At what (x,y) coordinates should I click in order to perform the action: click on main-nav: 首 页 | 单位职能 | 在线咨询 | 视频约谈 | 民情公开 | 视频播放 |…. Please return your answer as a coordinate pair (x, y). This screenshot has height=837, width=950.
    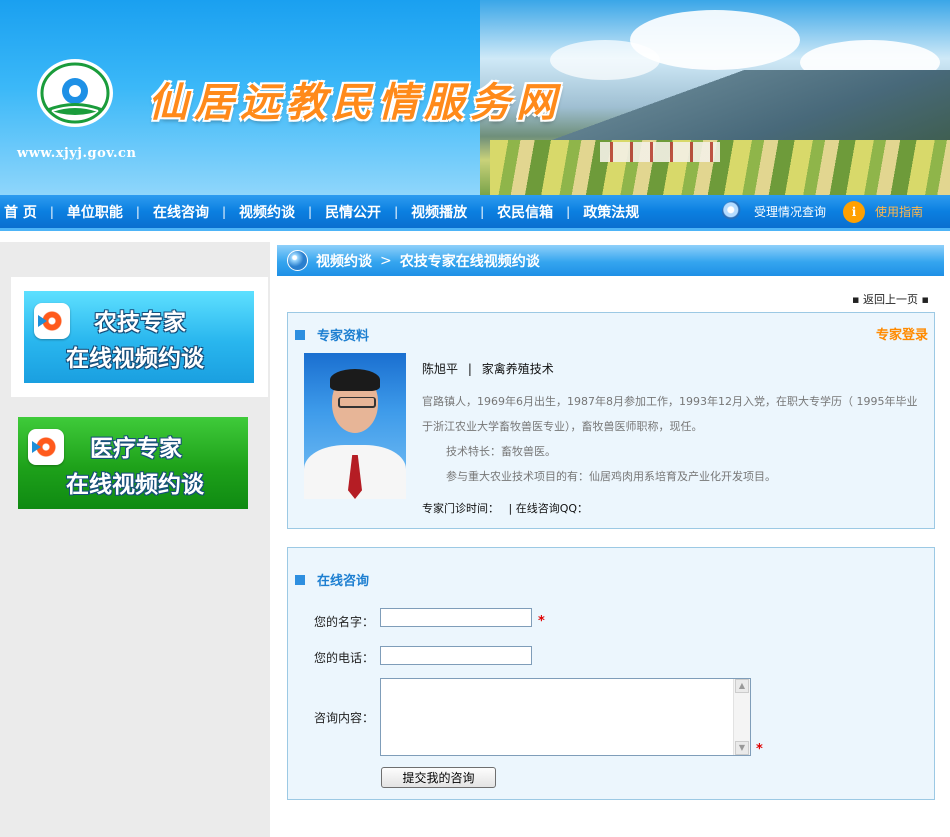
    Looking at the image, I should click on (475, 213).